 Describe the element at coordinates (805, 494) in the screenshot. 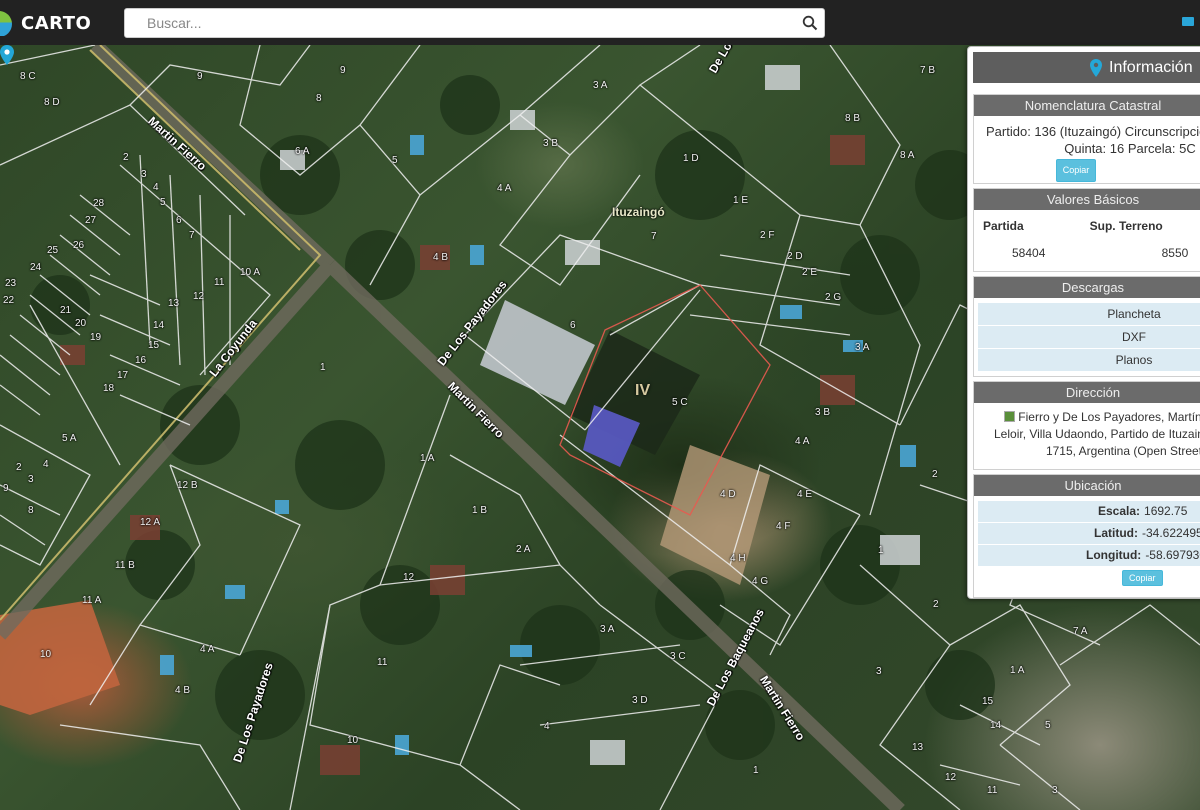

I see `lot-label: 4 E` at that location.